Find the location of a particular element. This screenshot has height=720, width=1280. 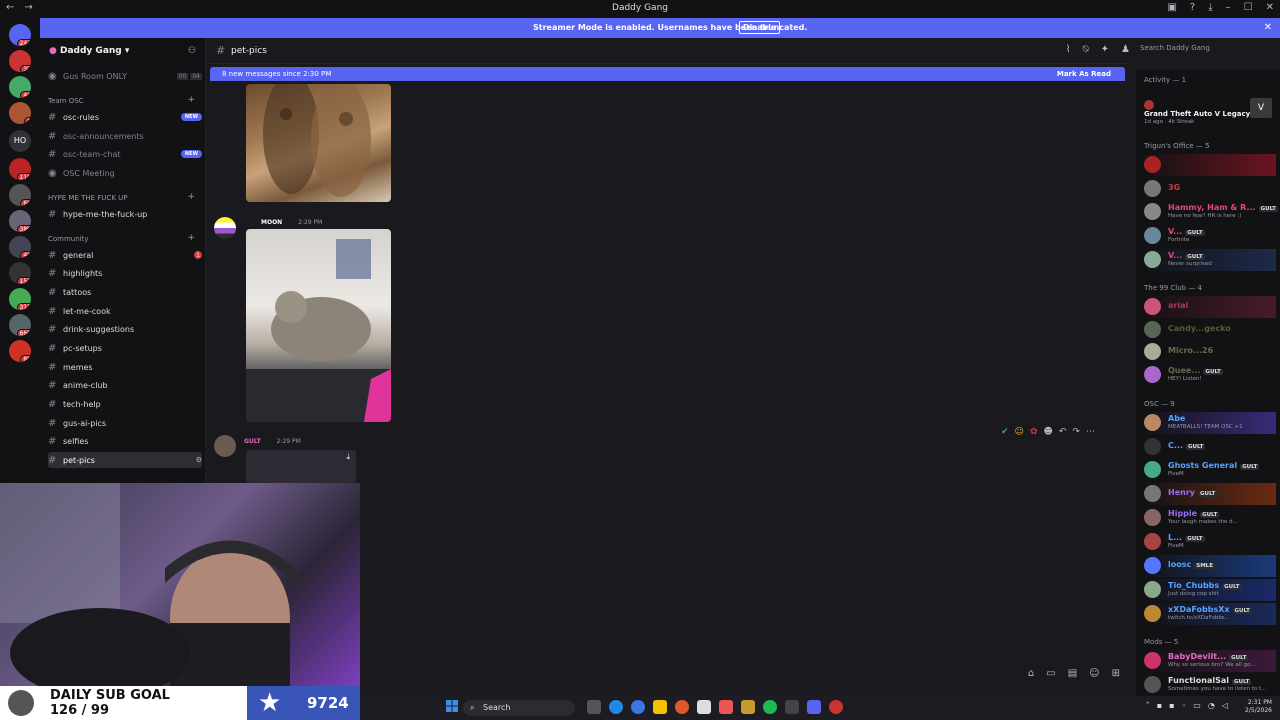

channel-memes: # memes is located at coordinates (125, 367).